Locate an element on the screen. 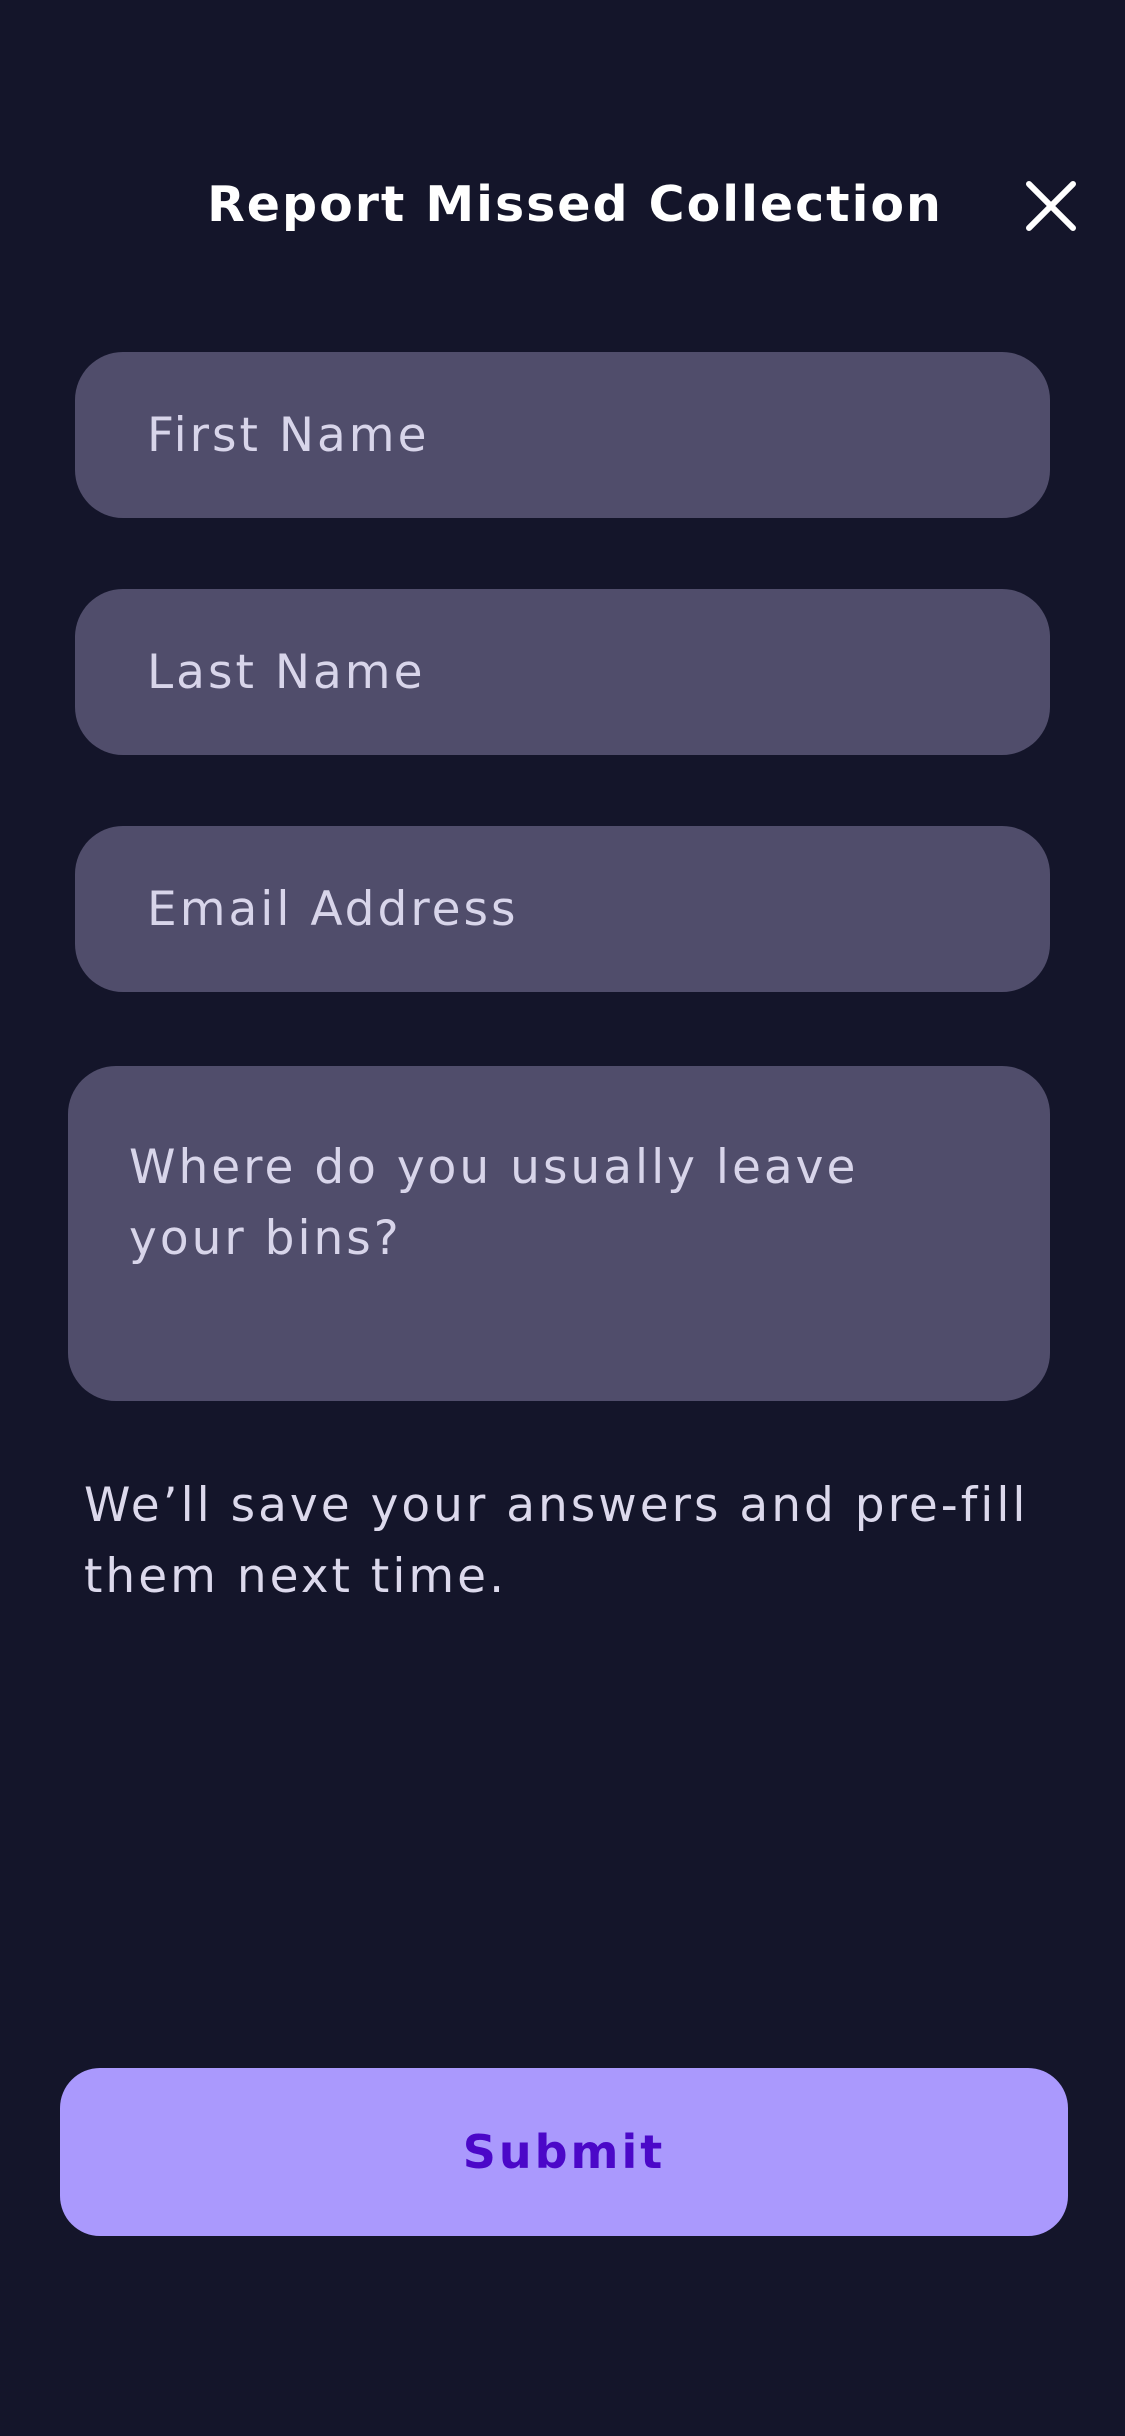 The image size is (1125, 2436). close-icon is located at coordinates (1051, 206).